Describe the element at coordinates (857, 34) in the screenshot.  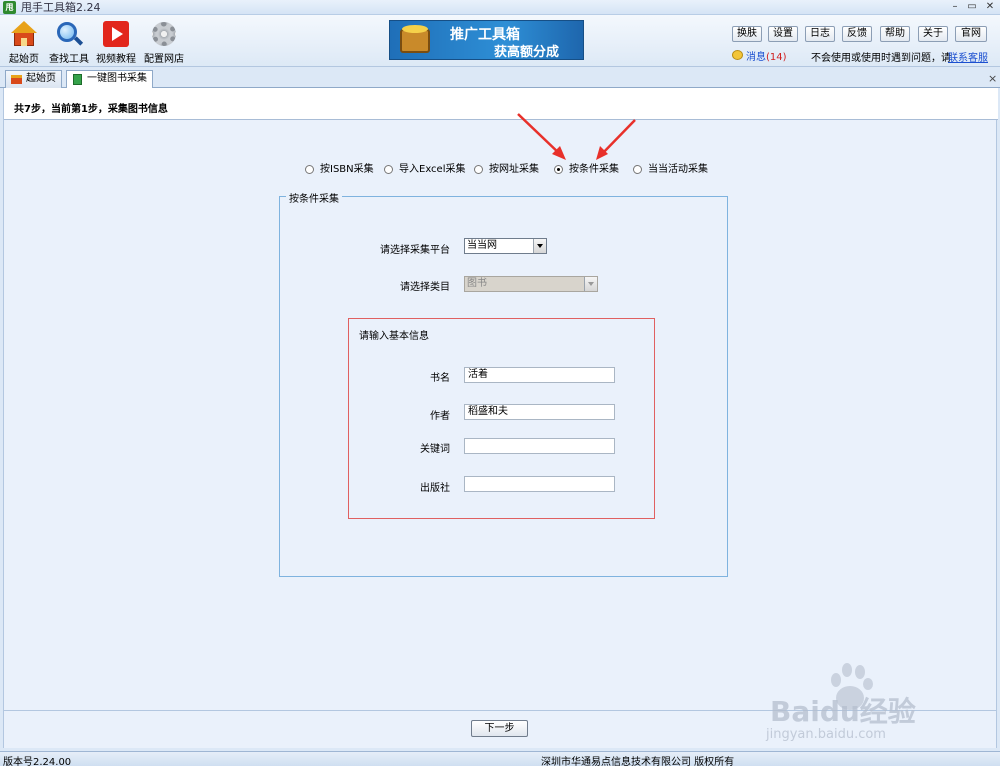
I see `feedback-button: 反馈` at that location.